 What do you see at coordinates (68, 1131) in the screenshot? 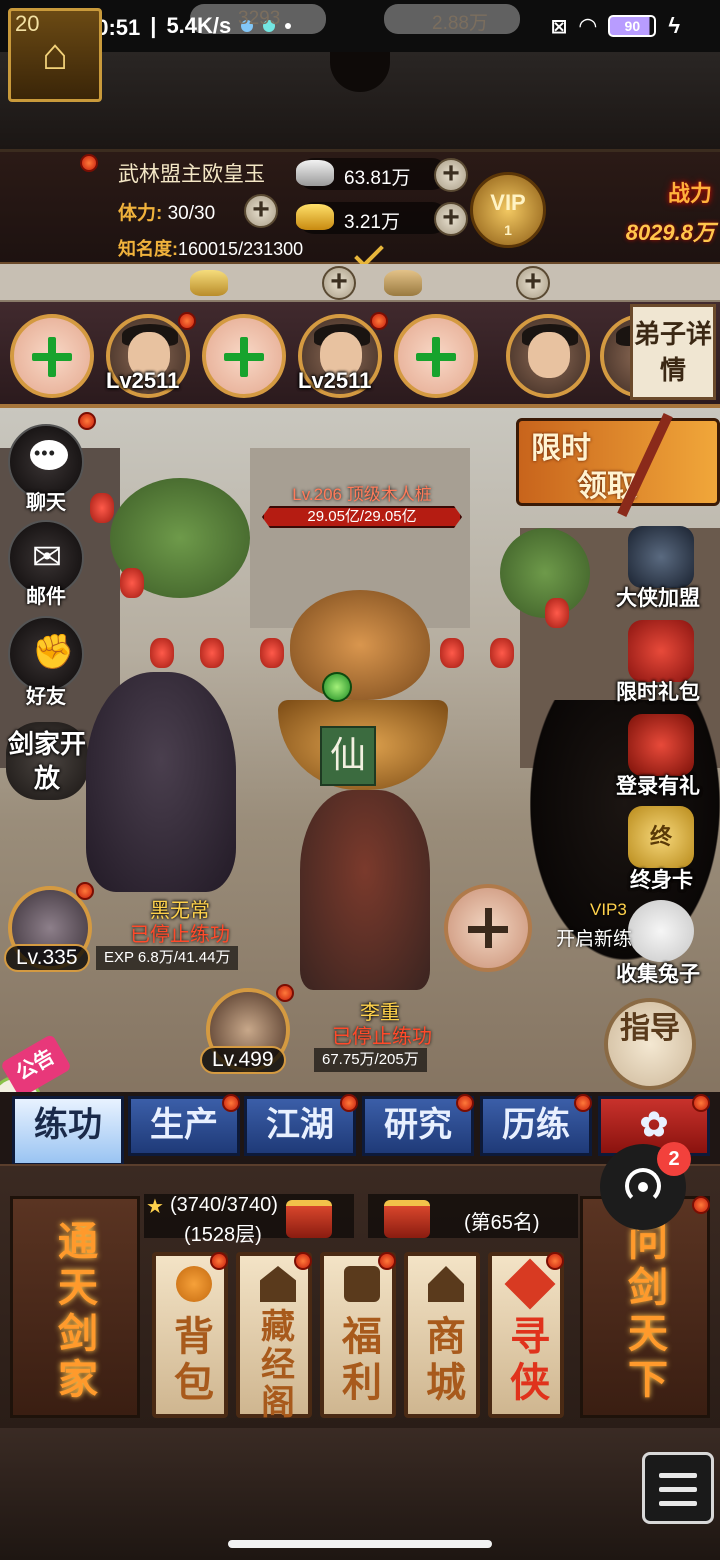
I see `tab-training: 练功` at bounding box center [68, 1131].